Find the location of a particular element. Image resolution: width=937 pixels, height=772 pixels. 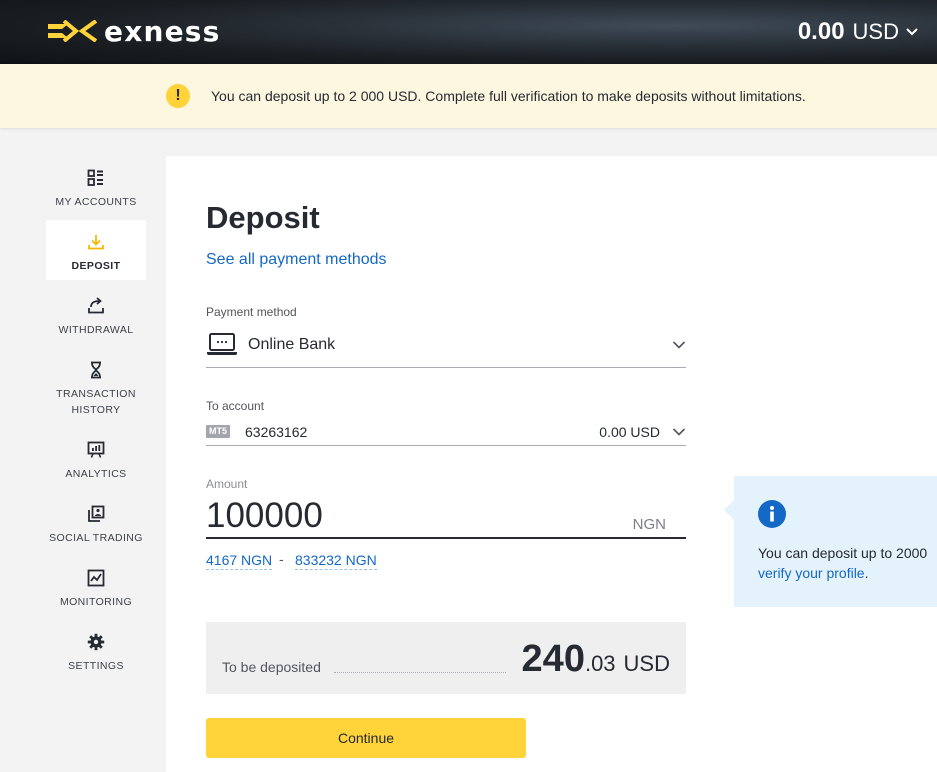

to-account-select: MT5 63263162 0.00 USD is located at coordinates (446, 433).